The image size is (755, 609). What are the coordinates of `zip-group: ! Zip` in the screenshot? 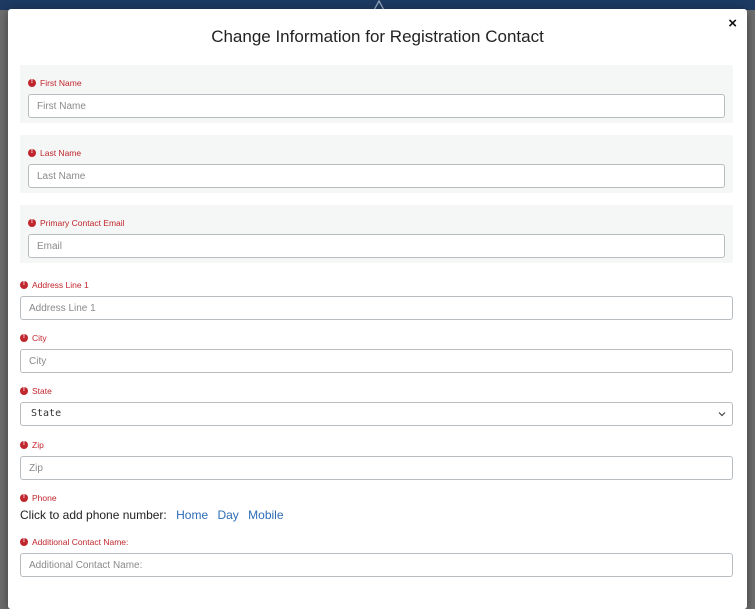 It's located at (376, 459).